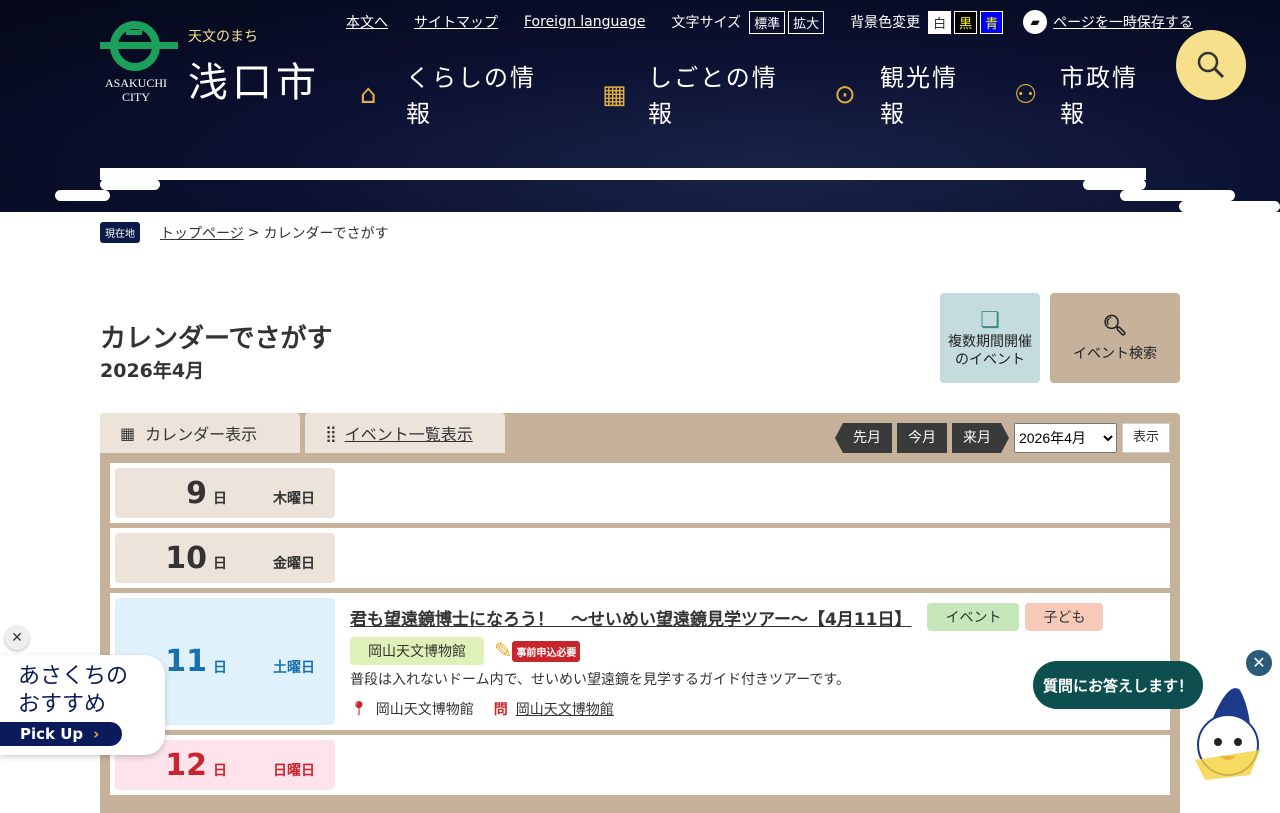 This screenshot has height=813, width=1280. What do you see at coordinates (369, 95) in the screenshot?
I see `house-icon: ⌂` at bounding box center [369, 95].